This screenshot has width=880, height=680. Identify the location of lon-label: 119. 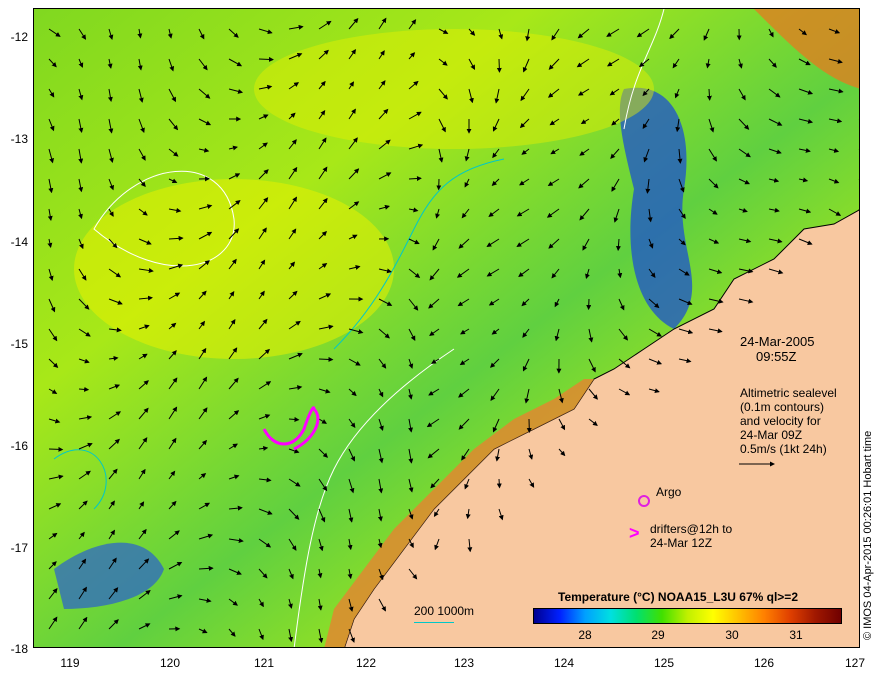
(70, 663).